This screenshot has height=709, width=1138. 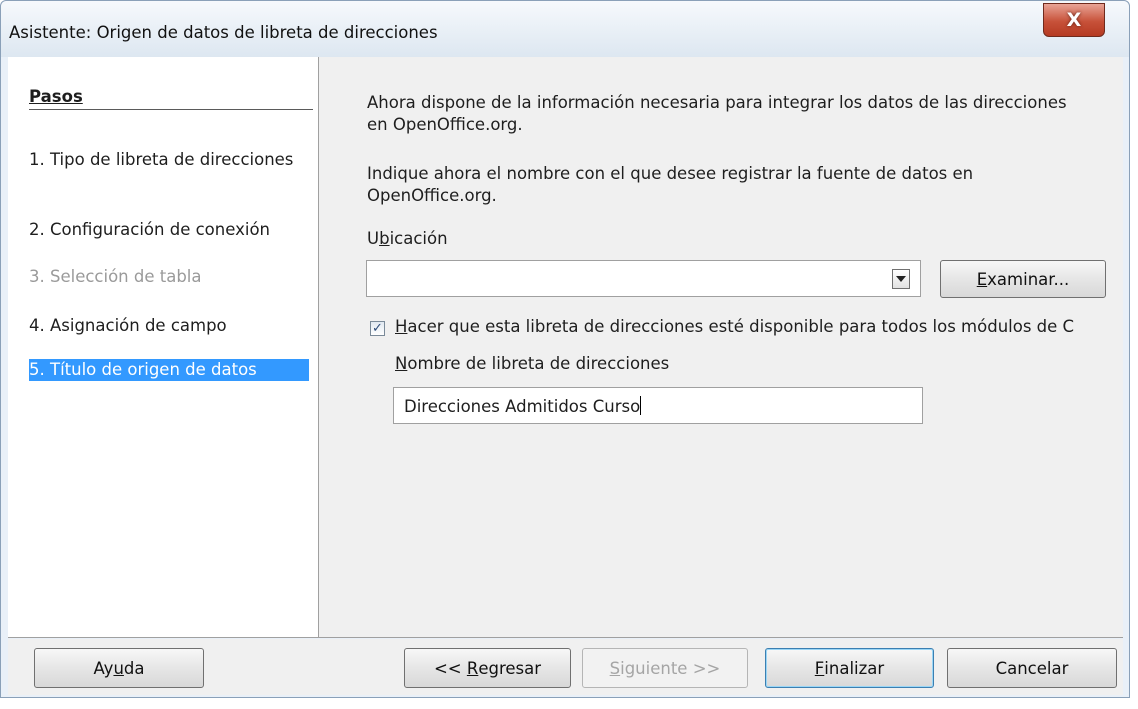 What do you see at coordinates (487, 668) in the screenshot?
I see `back-button: << Regresar` at bounding box center [487, 668].